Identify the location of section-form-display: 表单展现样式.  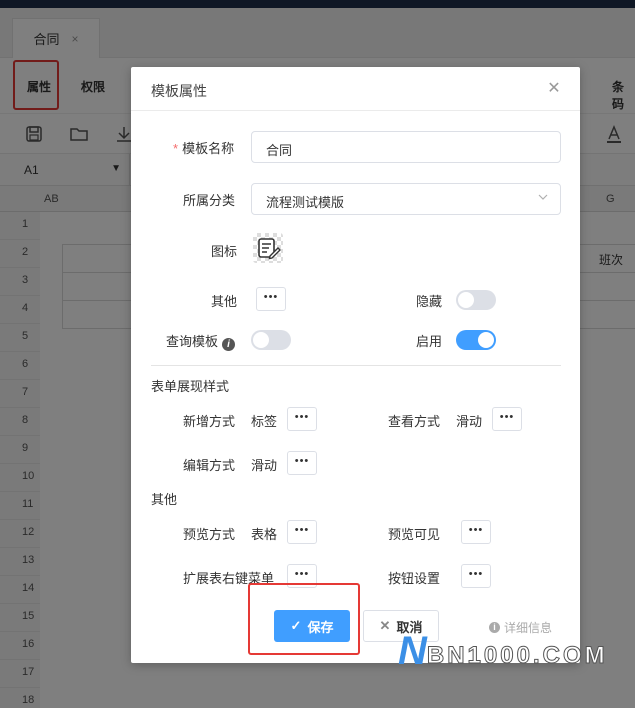
(190, 386).